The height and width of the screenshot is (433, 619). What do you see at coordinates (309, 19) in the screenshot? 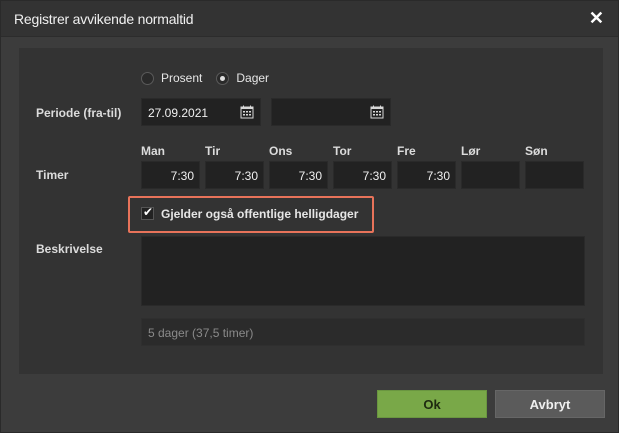
I see `dialog-titlebar: Registrer avvikende normaltid ✕` at bounding box center [309, 19].